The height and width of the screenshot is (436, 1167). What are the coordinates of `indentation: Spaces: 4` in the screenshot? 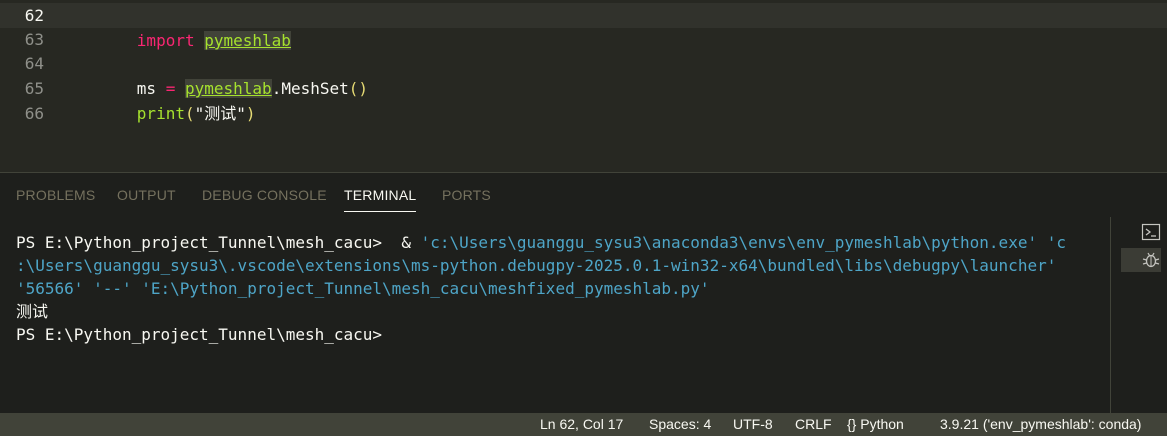 It's located at (680, 424).